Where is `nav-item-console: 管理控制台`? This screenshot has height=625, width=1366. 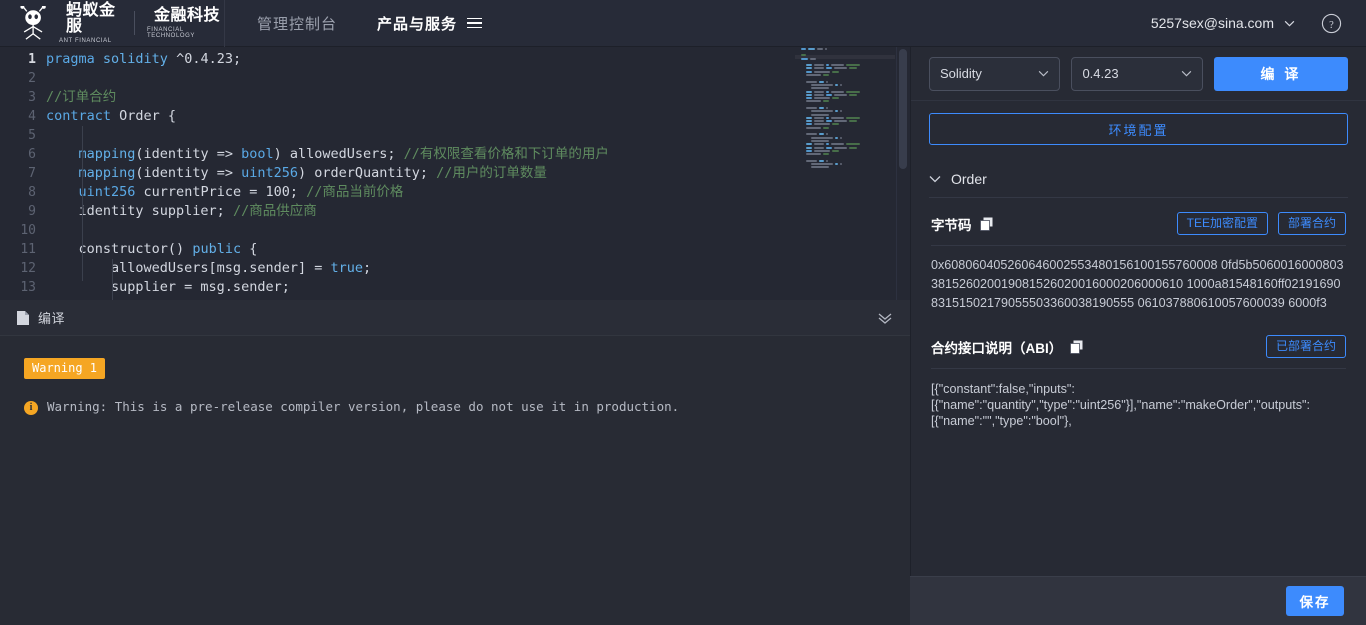
nav-item-console: 管理控制台 is located at coordinates (297, 23).